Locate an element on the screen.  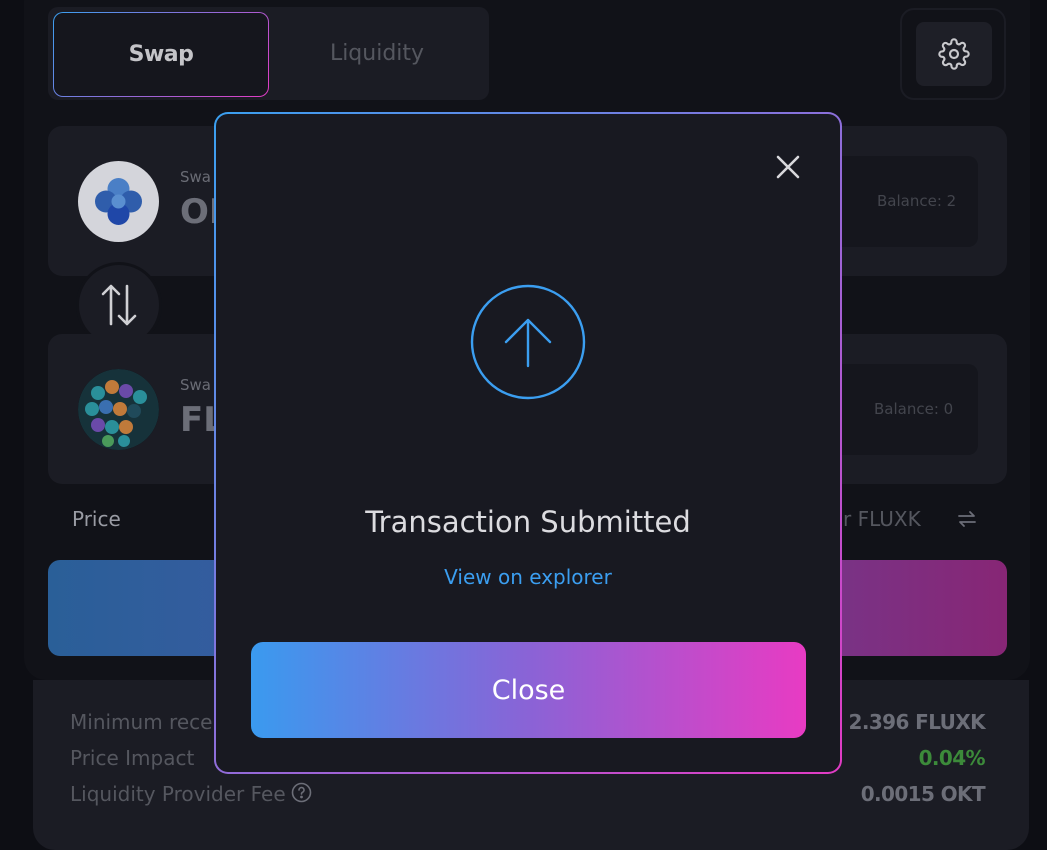
close-button: Close is located at coordinates (528, 690).